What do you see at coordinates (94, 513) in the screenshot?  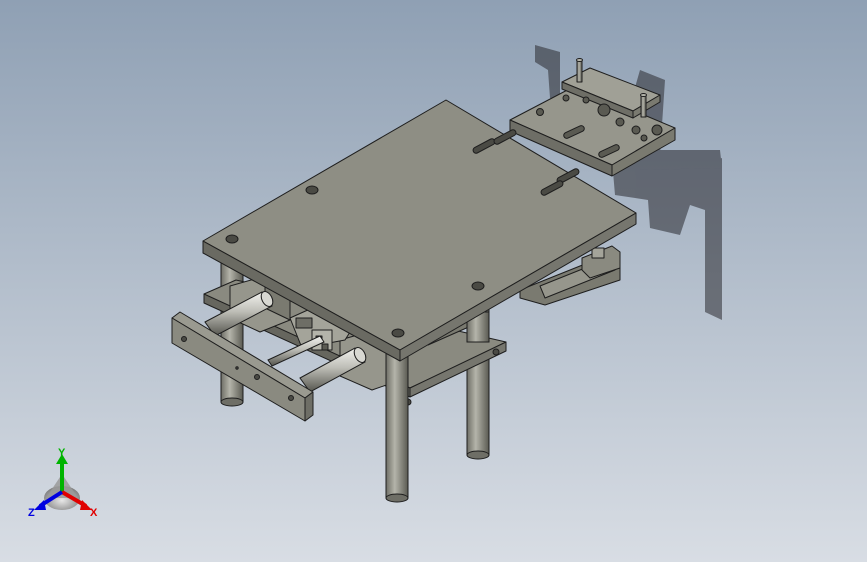 I see `x-axis-label: X` at bounding box center [94, 513].